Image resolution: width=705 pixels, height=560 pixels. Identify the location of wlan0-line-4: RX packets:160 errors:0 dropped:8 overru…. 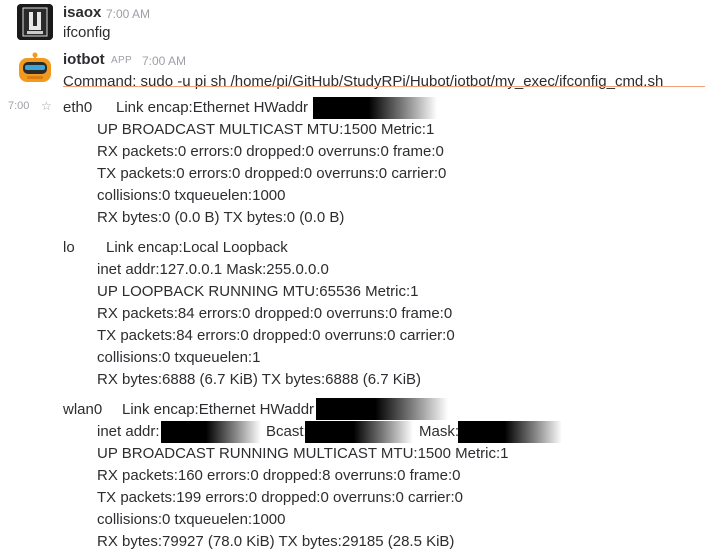
(279, 475).